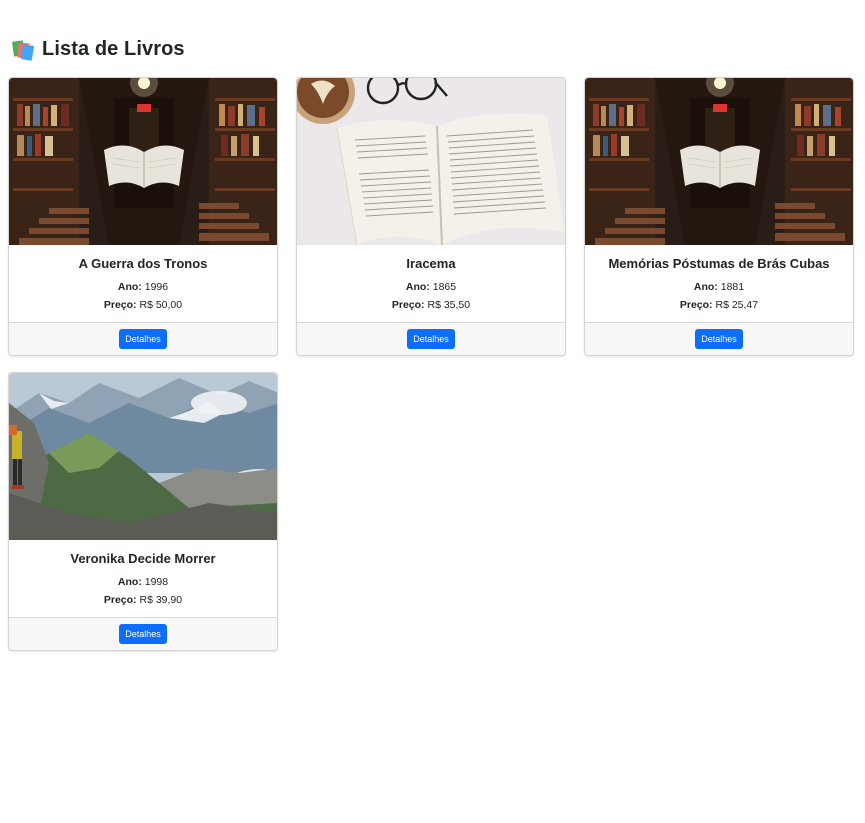  Describe the element at coordinates (113, 48) in the screenshot. I see `page-title: Lista de Livros` at that location.